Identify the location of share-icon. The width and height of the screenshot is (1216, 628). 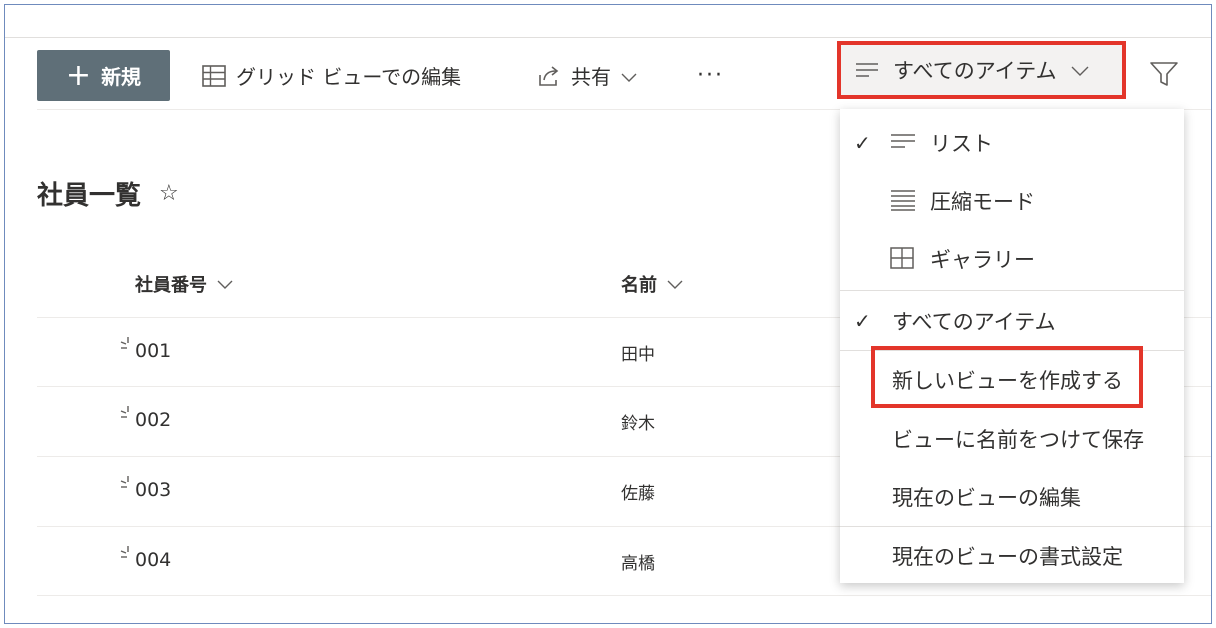
(549, 76).